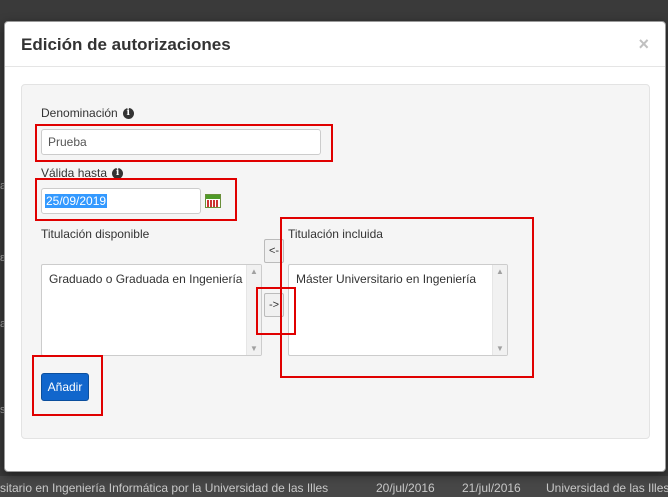 The width and height of the screenshot is (668, 497). Describe the element at coordinates (121, 201) in the screenshot. I see `valida-hasta-date-input: 25/09/2019` at that location.